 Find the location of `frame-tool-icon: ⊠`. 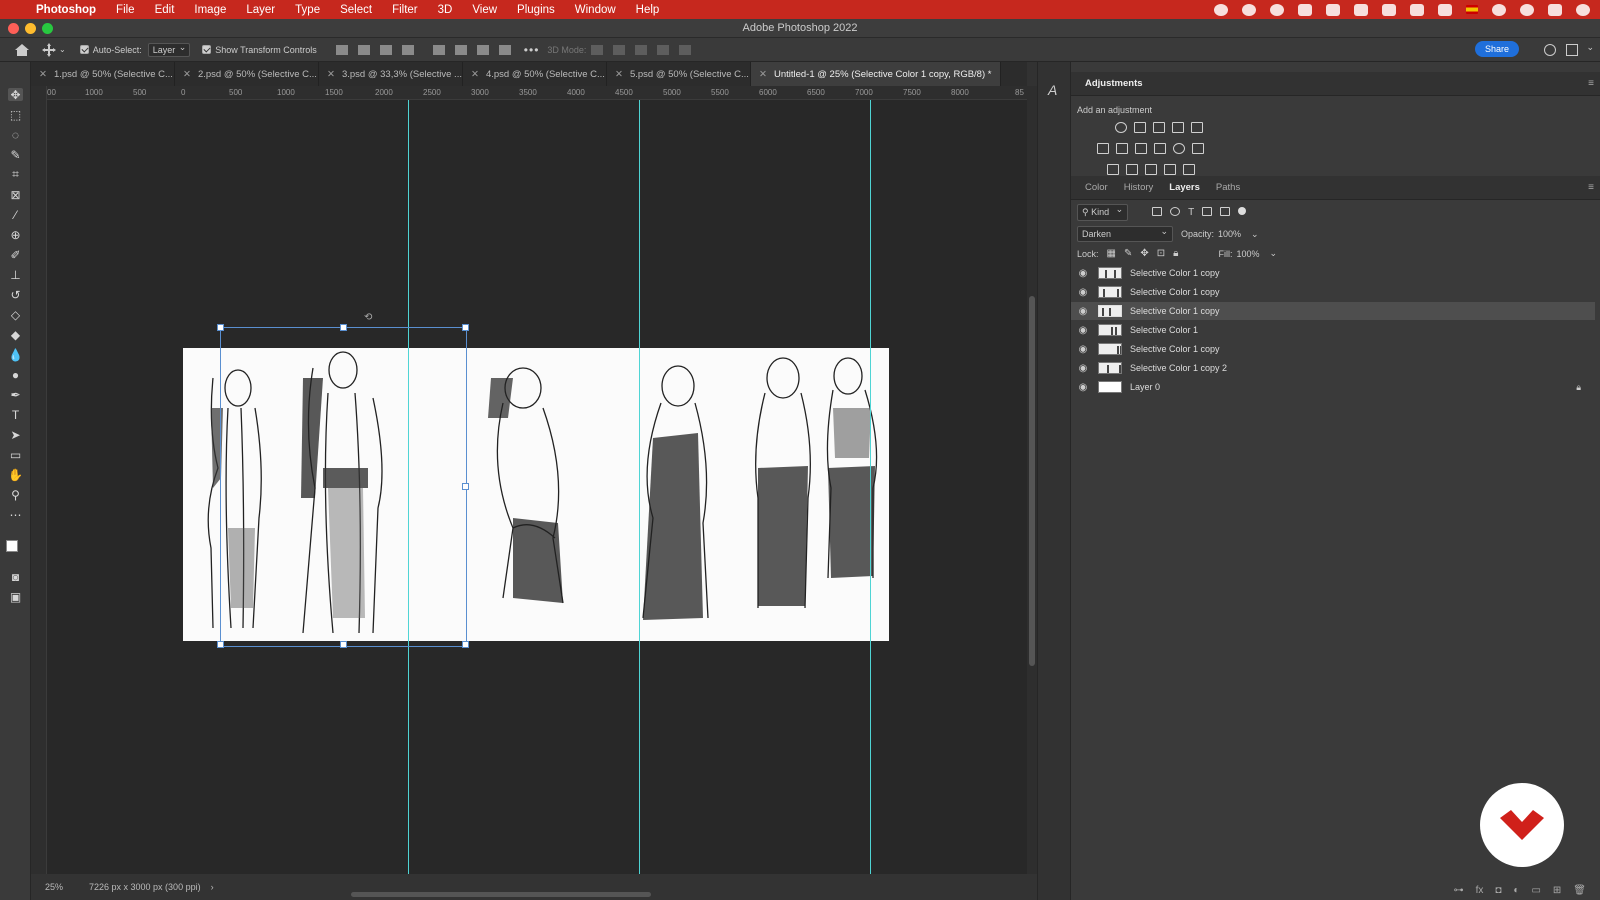

frame-tool-icon: ⊠ is located at coordinates (15, 195).